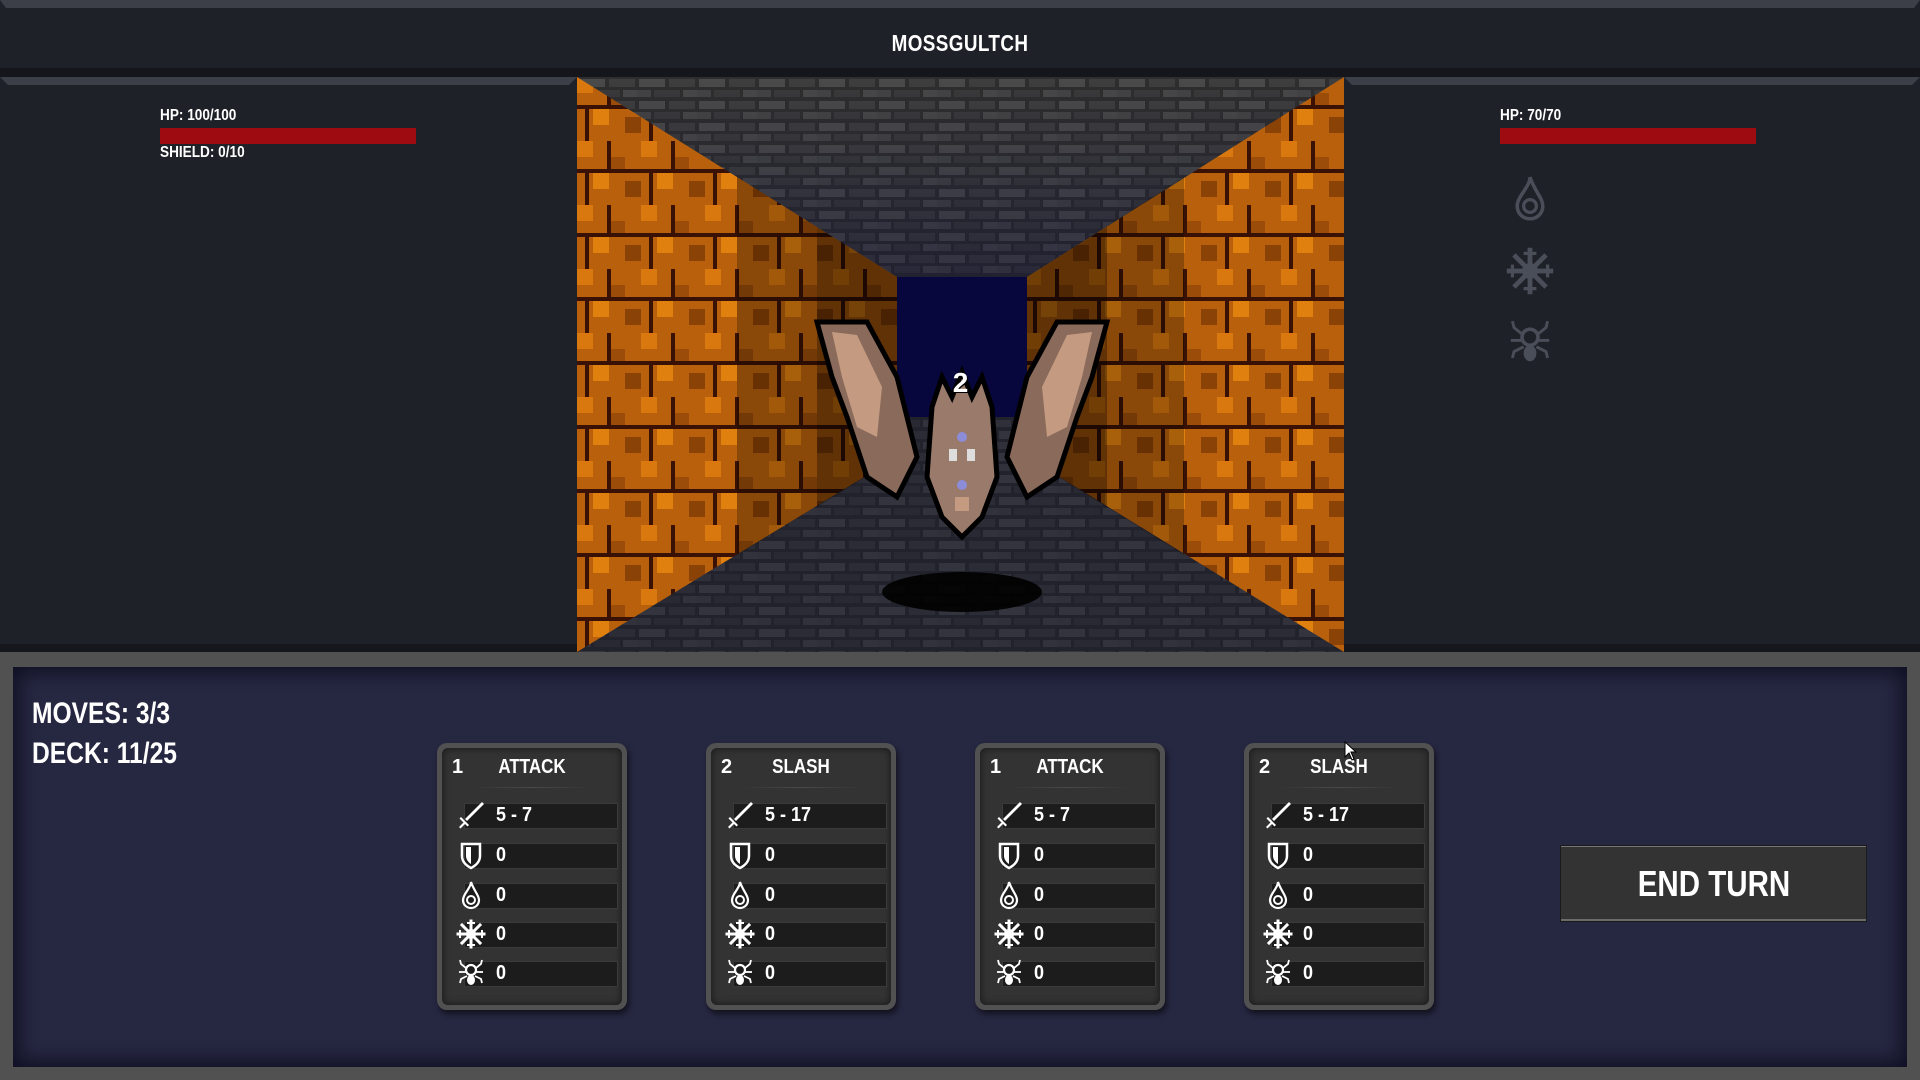 The image size is (1920, 1080). I want to click on enemy-hp-bar, so click(1628, 136).